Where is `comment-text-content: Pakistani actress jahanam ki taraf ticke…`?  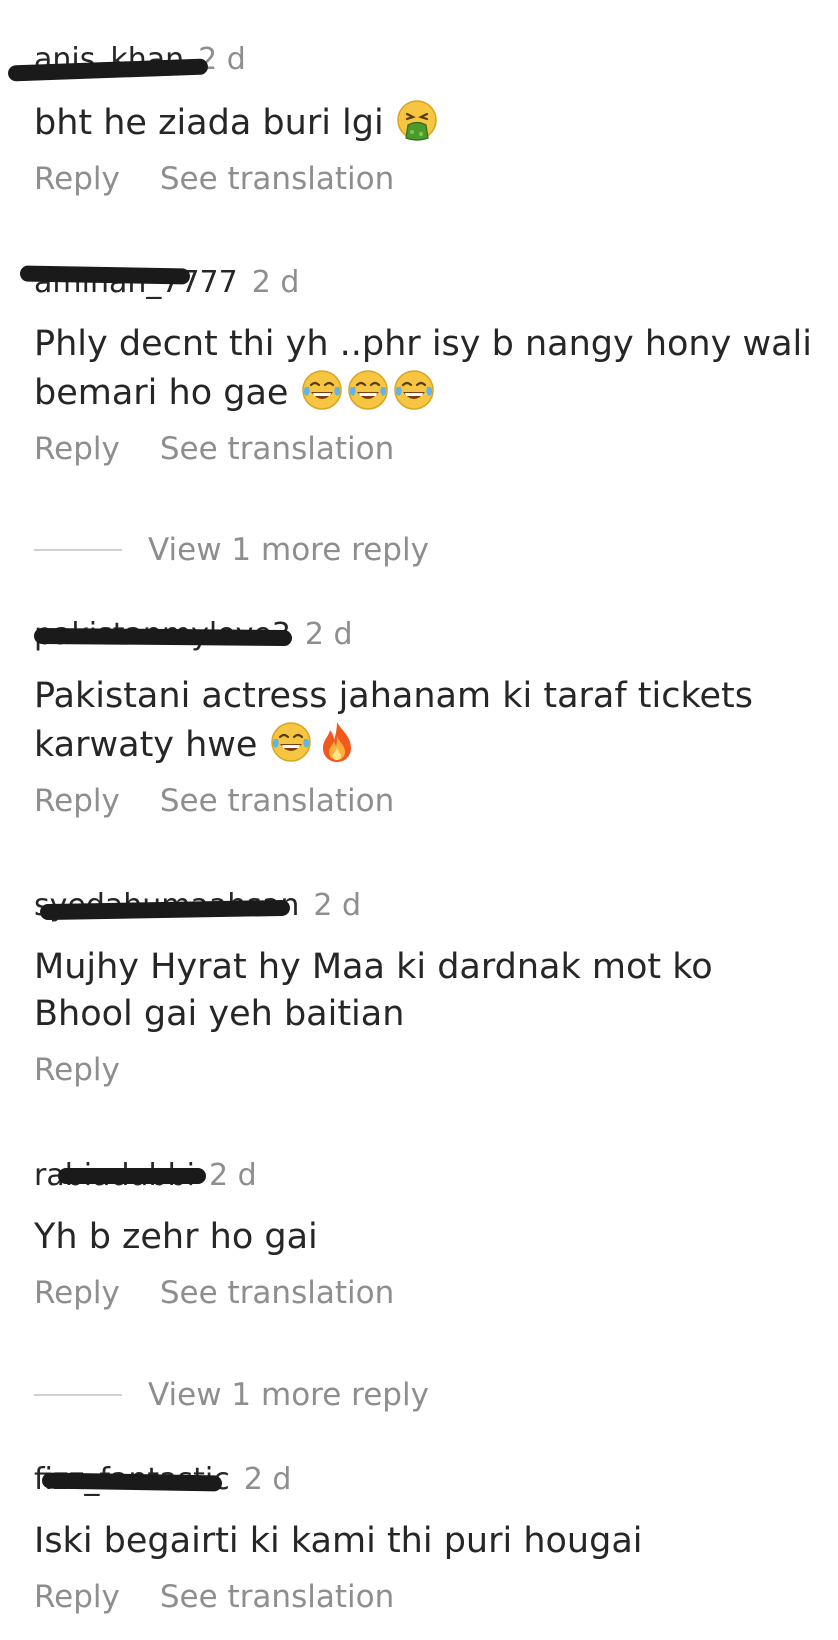 comment-text-content: Pakistani actress jahanam ki taraf ticke… is located at coordinates (394, 720).